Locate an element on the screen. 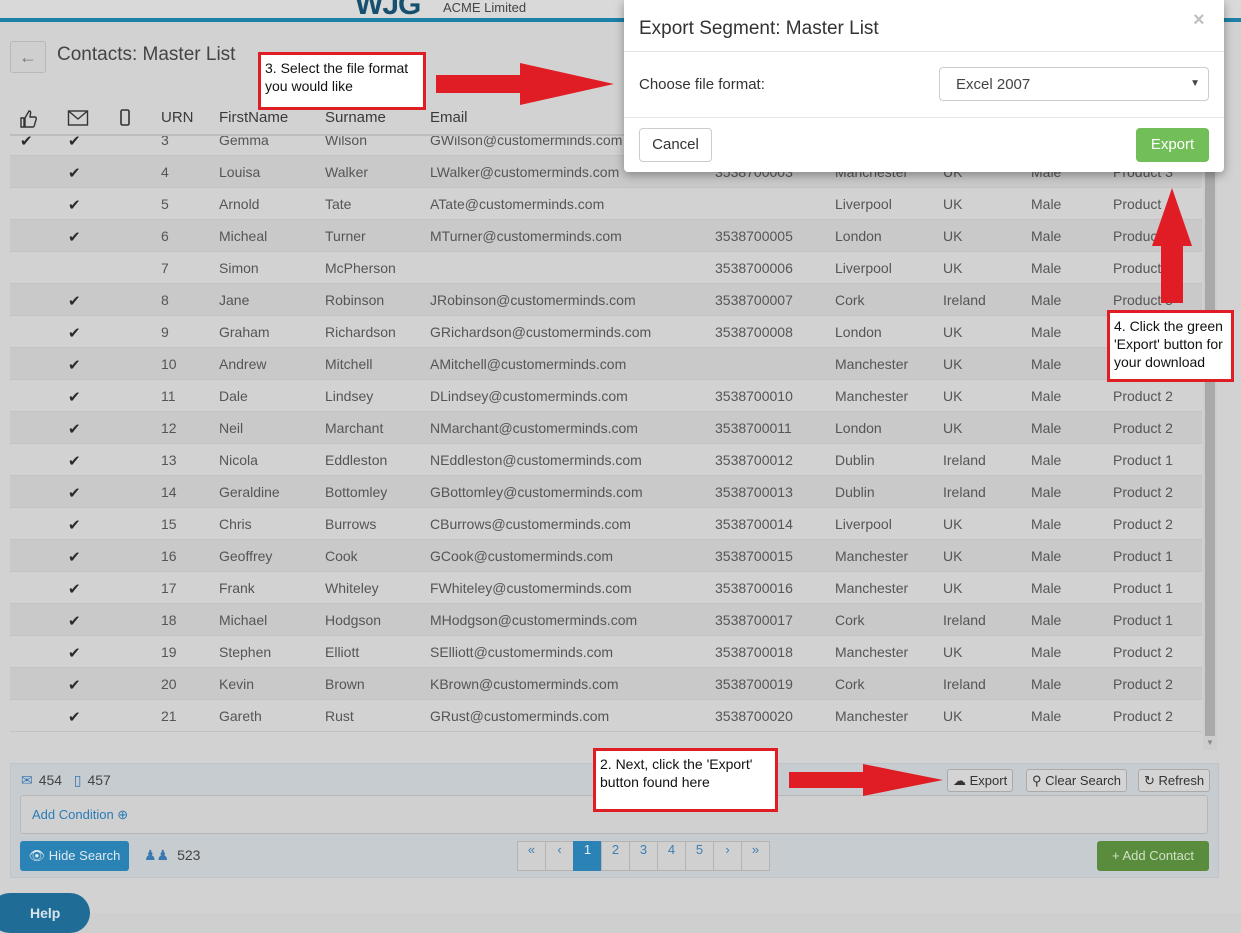 Image resolution: width=1241 pixels, height=933 pixels. arrow-step4 is located at coordinates (1172, 245).